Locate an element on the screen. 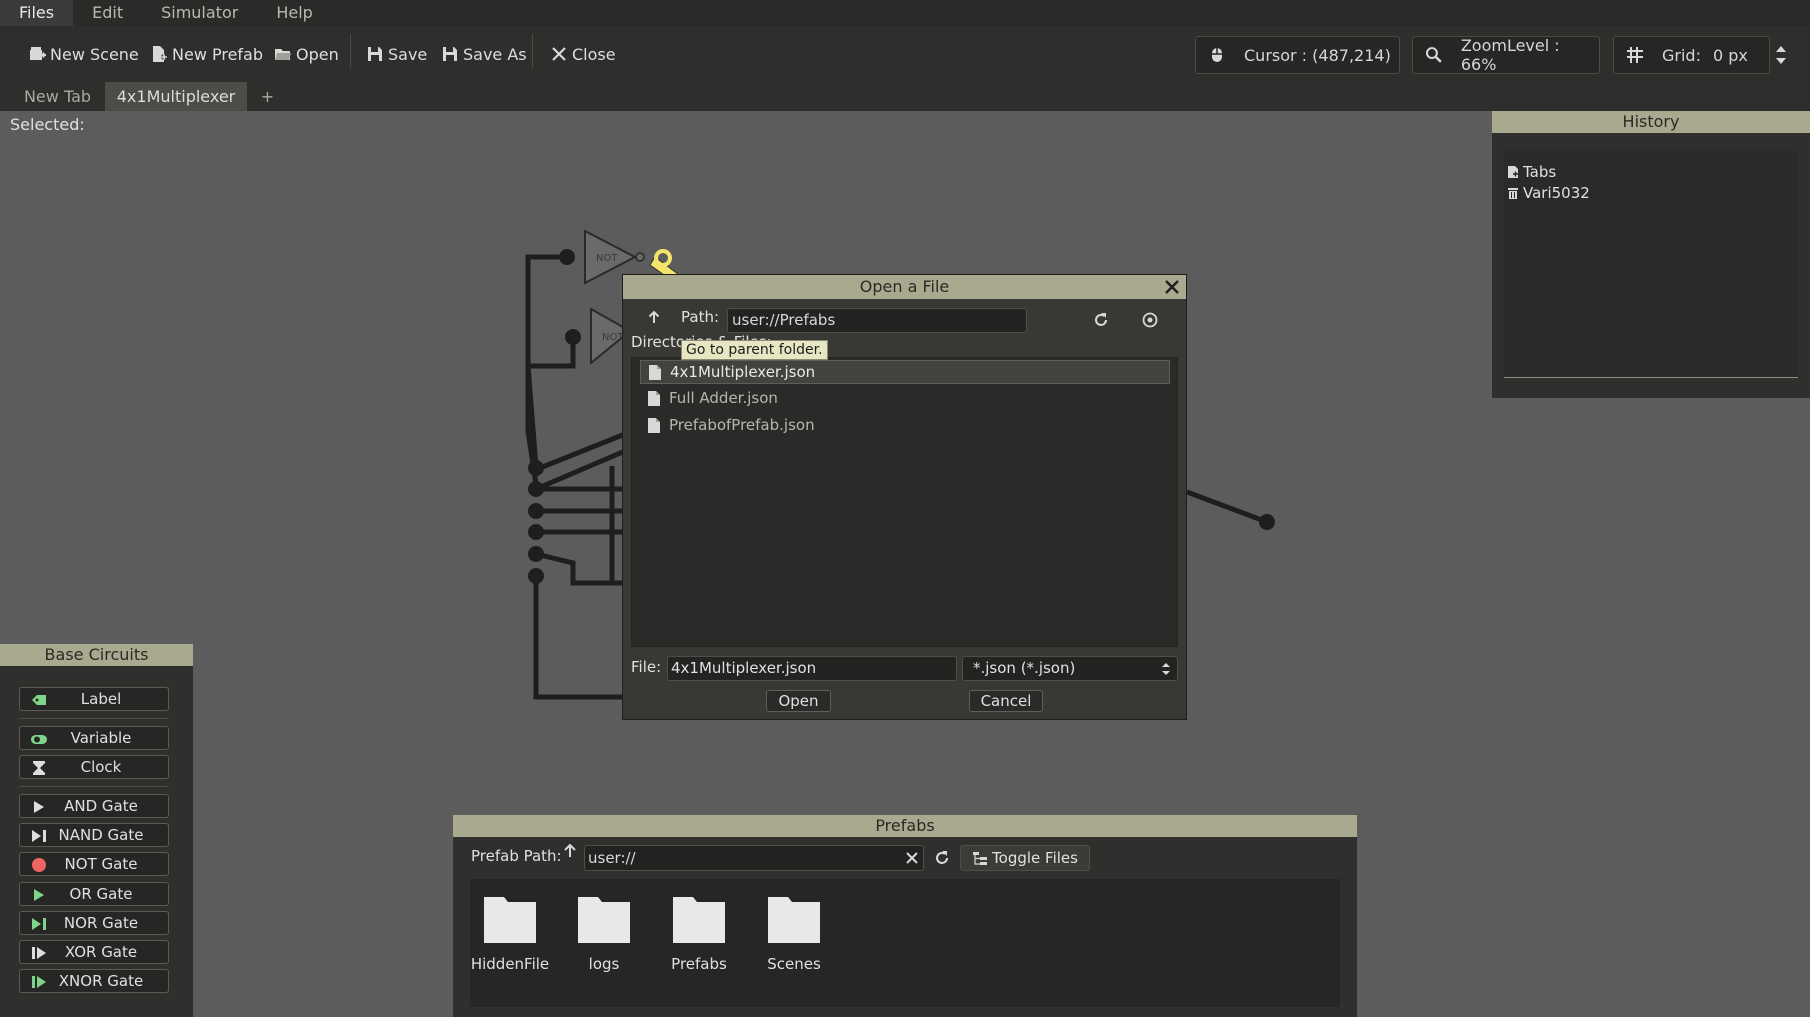  separator is located at coordinates (94, 718).